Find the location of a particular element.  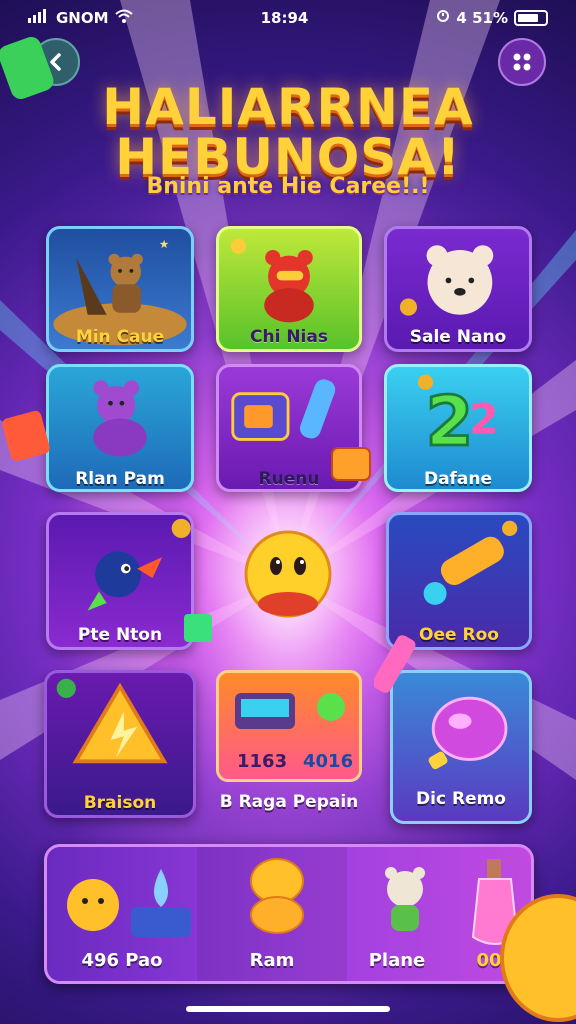

yellow-blob-mascot-icon is located at coordinates (288, 574).